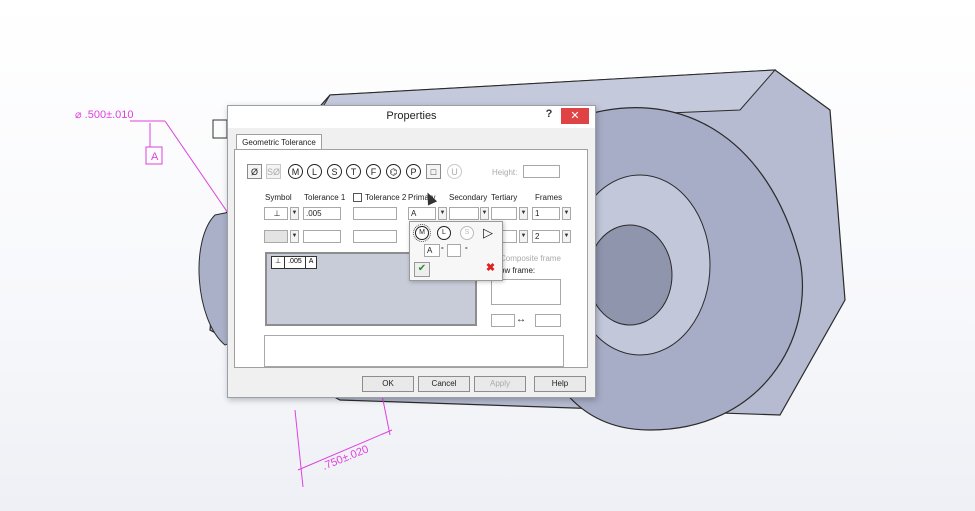 The width and height of the screenshot is (975, 511). What do you see at coordinates (444, 233) in the screenshot?
I see `lmc-option-icon: L` at bounding box center [444, 233].